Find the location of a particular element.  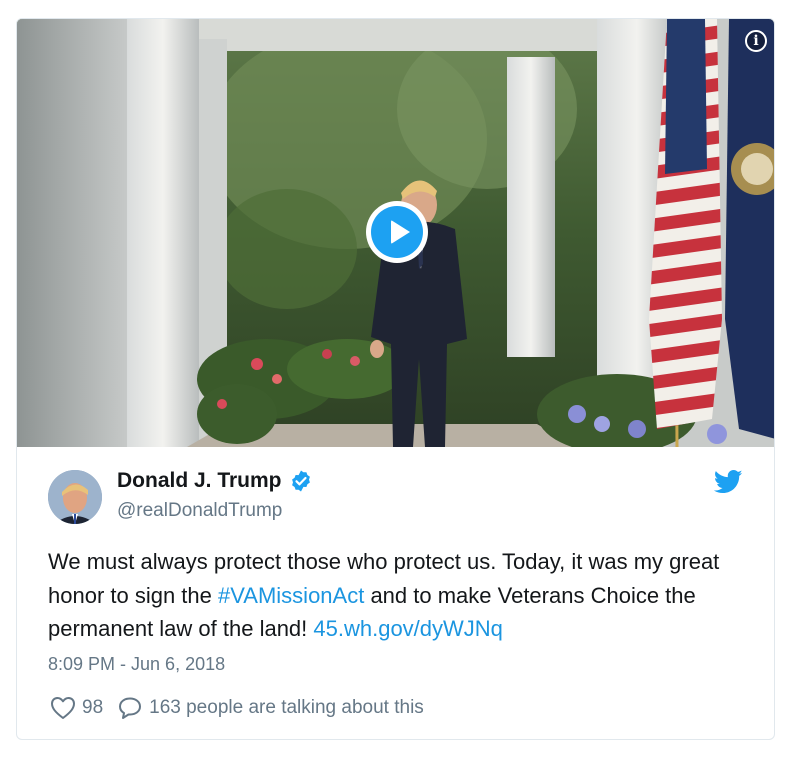

conversation-link: 163 people are talking about this is located at coordinates (270, 708).